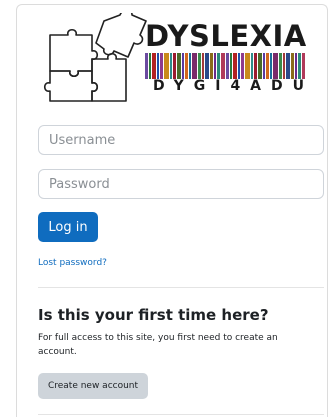 Image resolution: width=336 pixels, height=417 pixels. I want to click on barcode-graphic, so click(225, 66).